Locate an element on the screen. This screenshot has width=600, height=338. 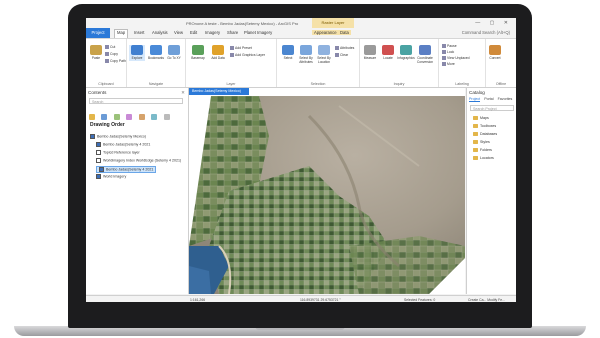
basemap-icon is located at coordinates (198, 50).